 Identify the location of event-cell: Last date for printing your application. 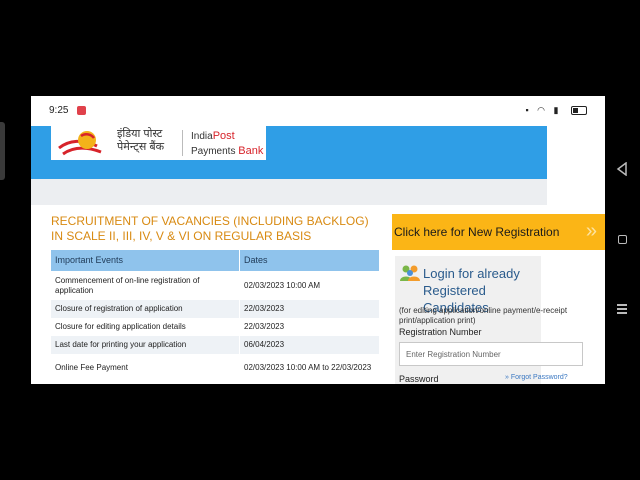
(145, 345).